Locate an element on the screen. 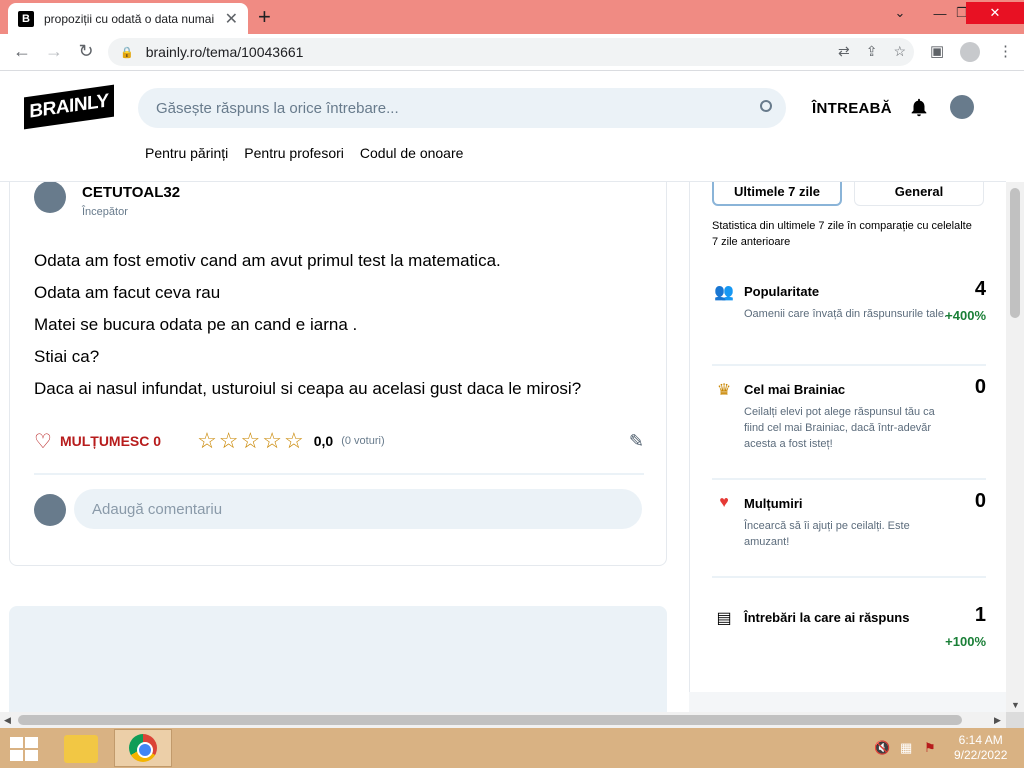 Image resolution: width=1024 pixels, height=768 pixels. scroll-down-arrow-icon: ▼ is located at coordinates (1015, 705).